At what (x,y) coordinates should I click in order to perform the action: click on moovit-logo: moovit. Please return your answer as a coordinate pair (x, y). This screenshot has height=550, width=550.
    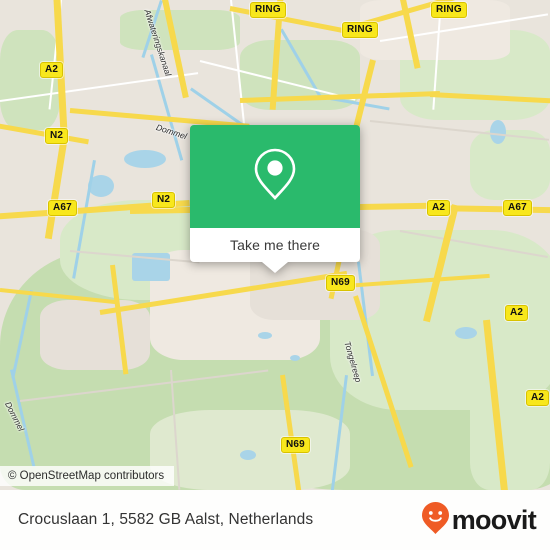
    Looking at the image, I should click on (479, 520).